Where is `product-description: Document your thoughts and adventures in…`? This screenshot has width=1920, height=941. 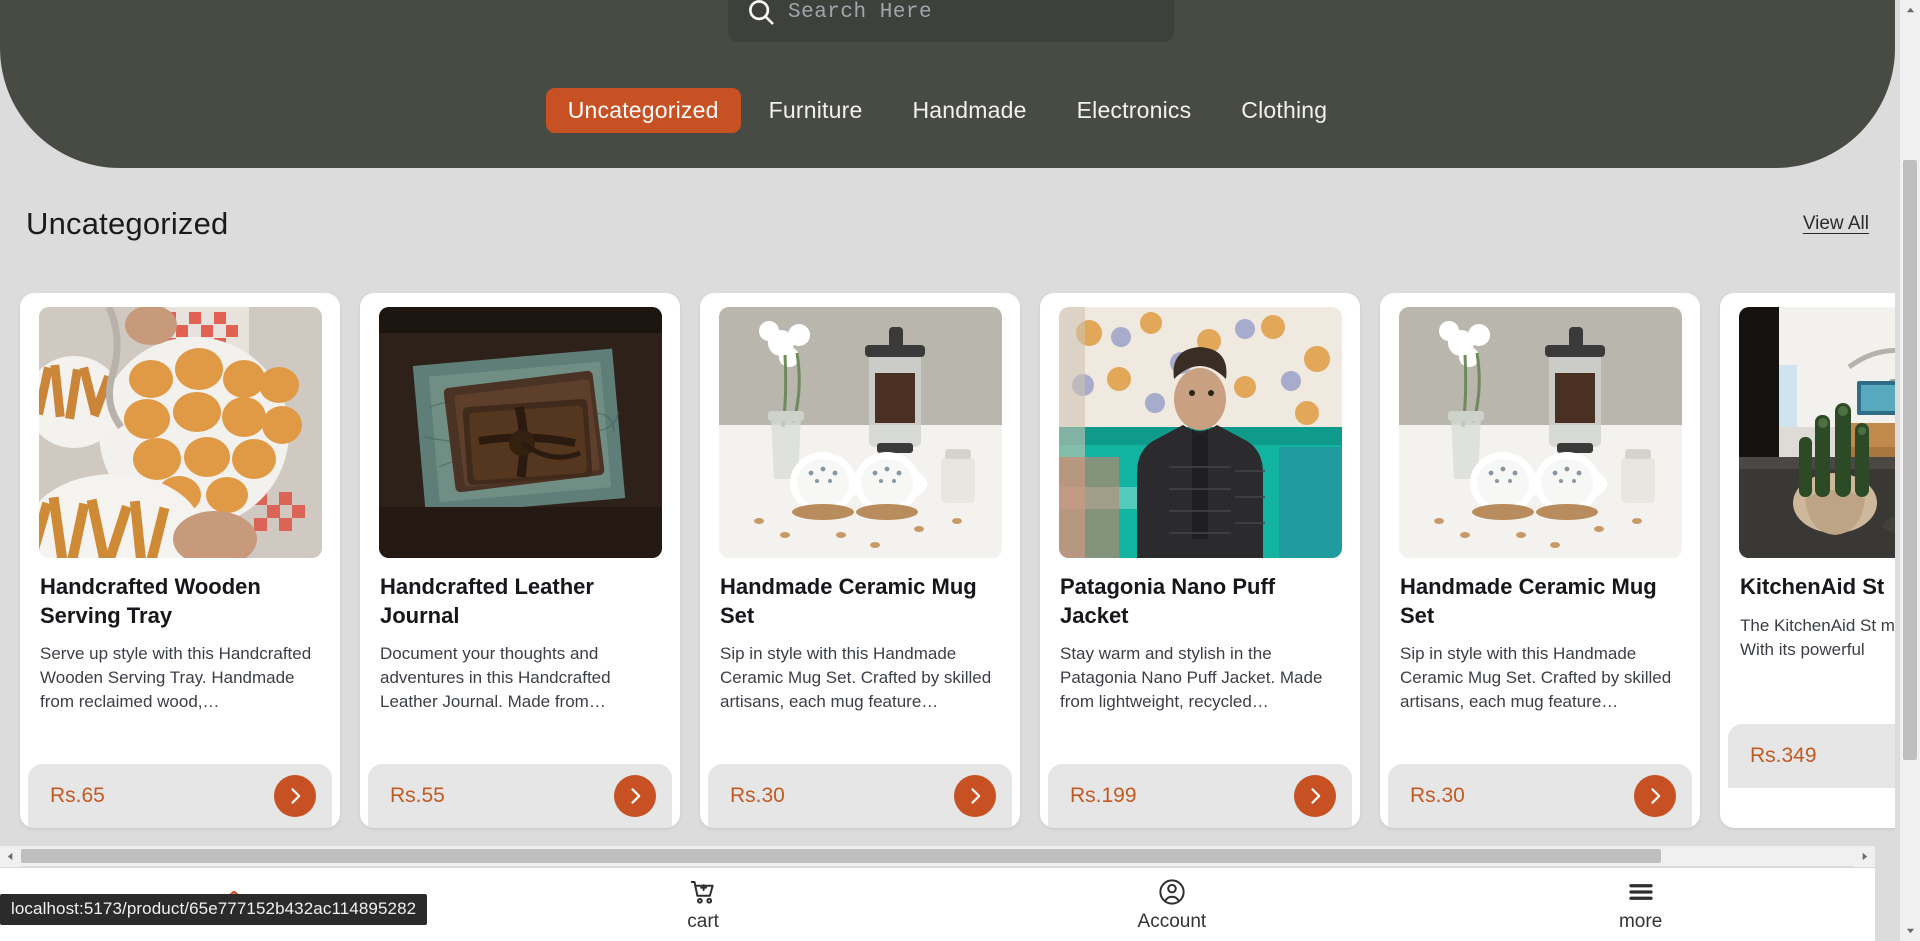 product-description: Document your thoughts and adventures in… is located at coordinates (495, 678).